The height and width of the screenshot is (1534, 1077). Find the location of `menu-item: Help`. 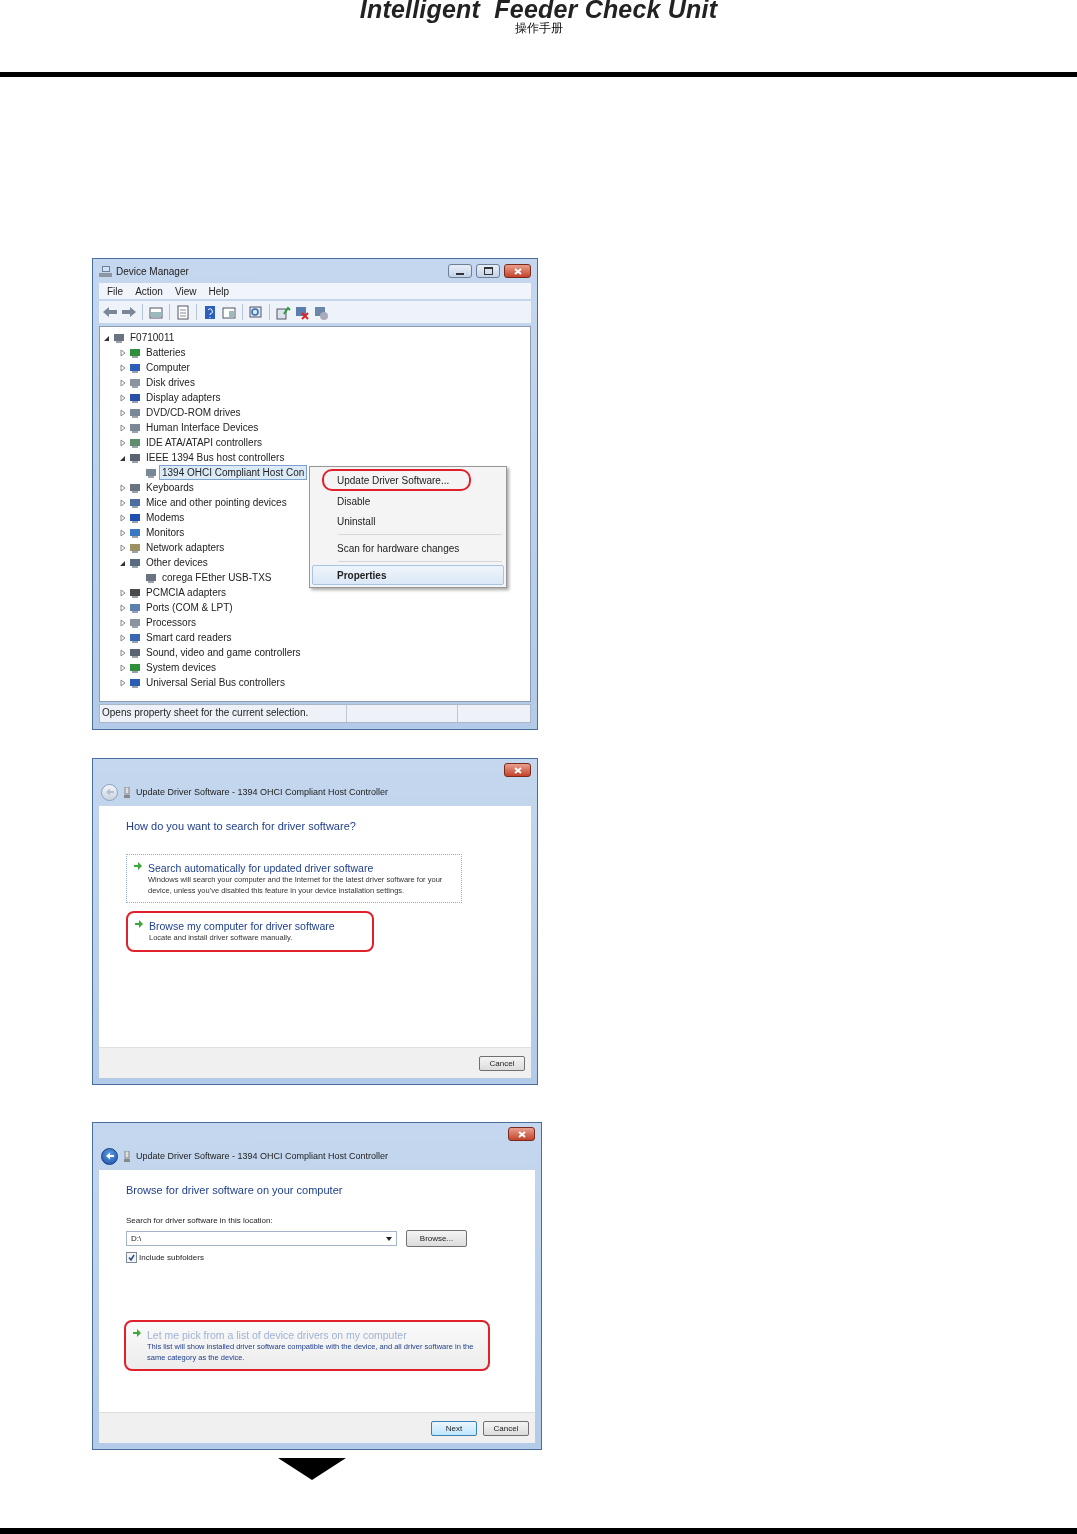

menu-item: Help is located at coordinates (218, 291).